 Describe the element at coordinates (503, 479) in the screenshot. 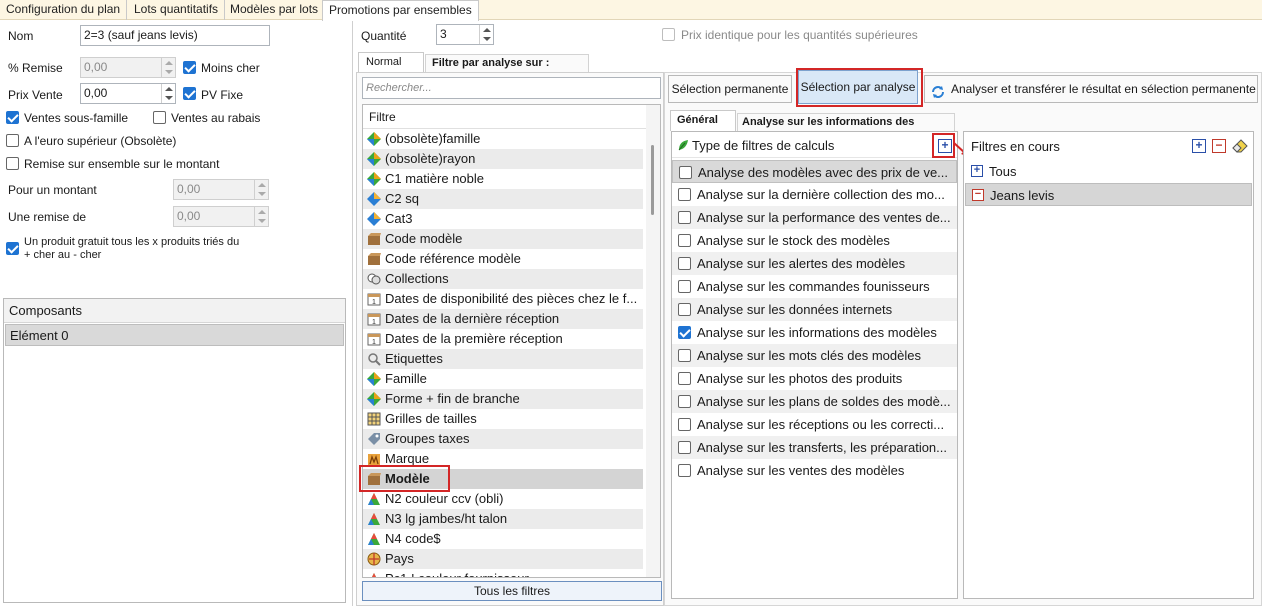

I see `filter-item: Modèle` at that location.